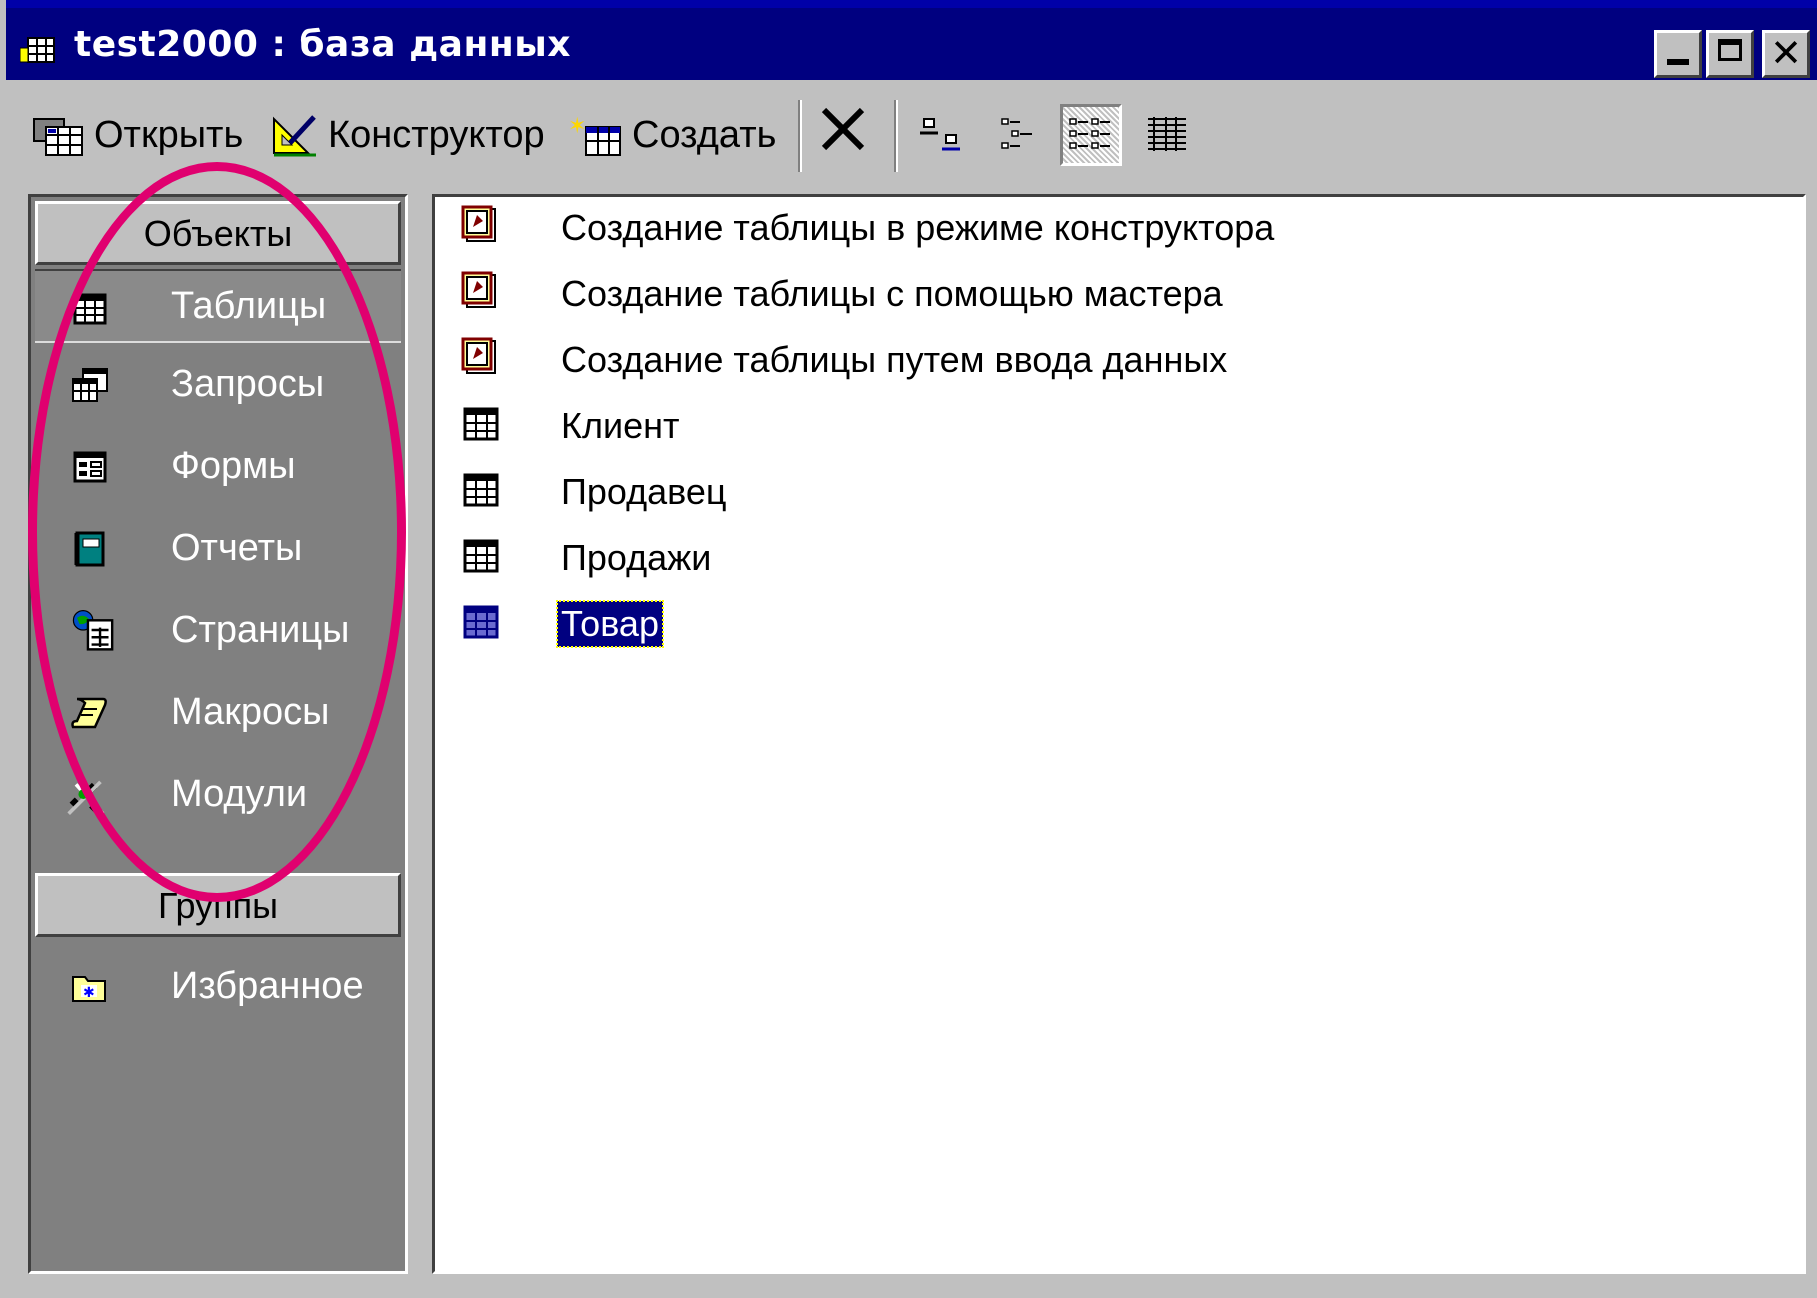 Image resolution: width=1817 pixels, height=1298 pixels. I want to click on list-item-label: Создание таблицы в режиме конструктора, so click(918, 227).